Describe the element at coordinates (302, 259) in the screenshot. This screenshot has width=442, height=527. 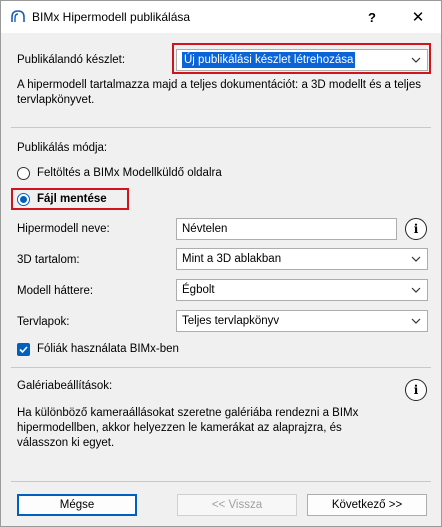
I see `3d-content-select: Mint a 3D ablakban` at that location.